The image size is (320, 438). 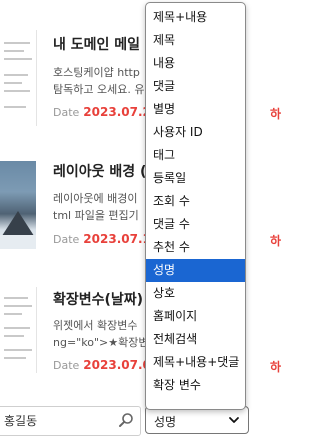 What do you see at coordinates (195, 63) in the screenshot?
I see `dropdown-option: 내용` at bounding box center [195, 63].